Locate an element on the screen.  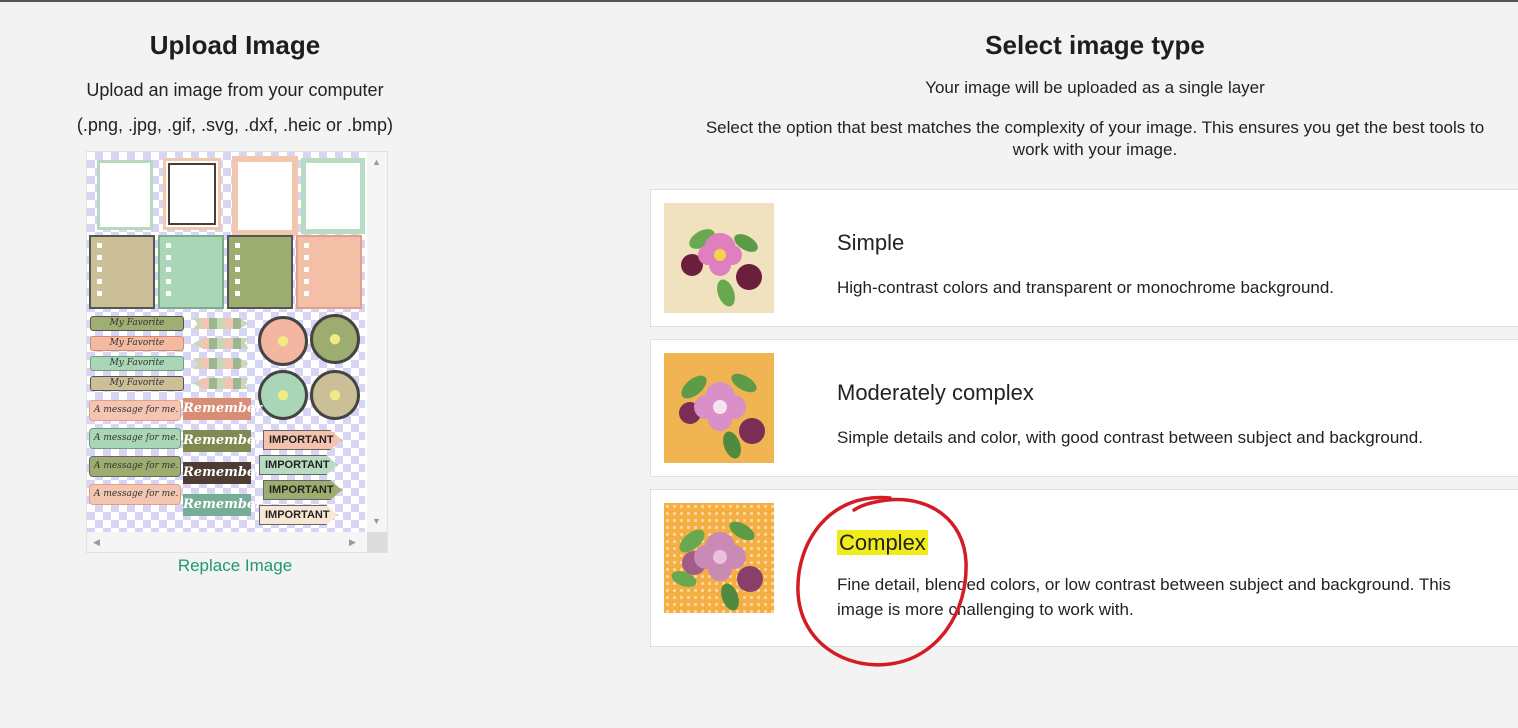
select-type-instructions-cont: work with your image. is located at coordinates (1095, 149).